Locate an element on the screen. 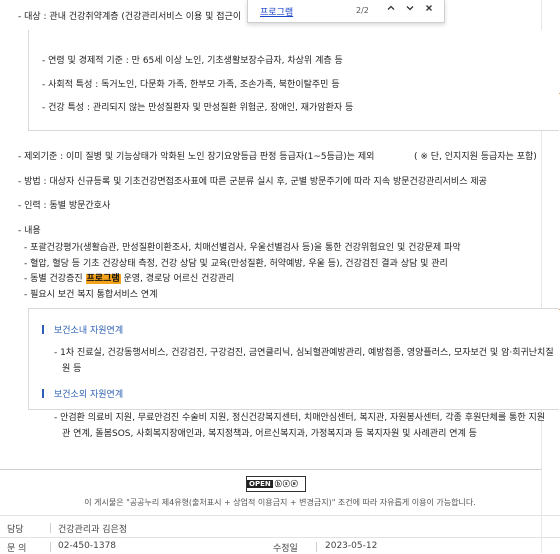 The image size is (560, 554). external-title-bar is located at coordinates (43, 393).